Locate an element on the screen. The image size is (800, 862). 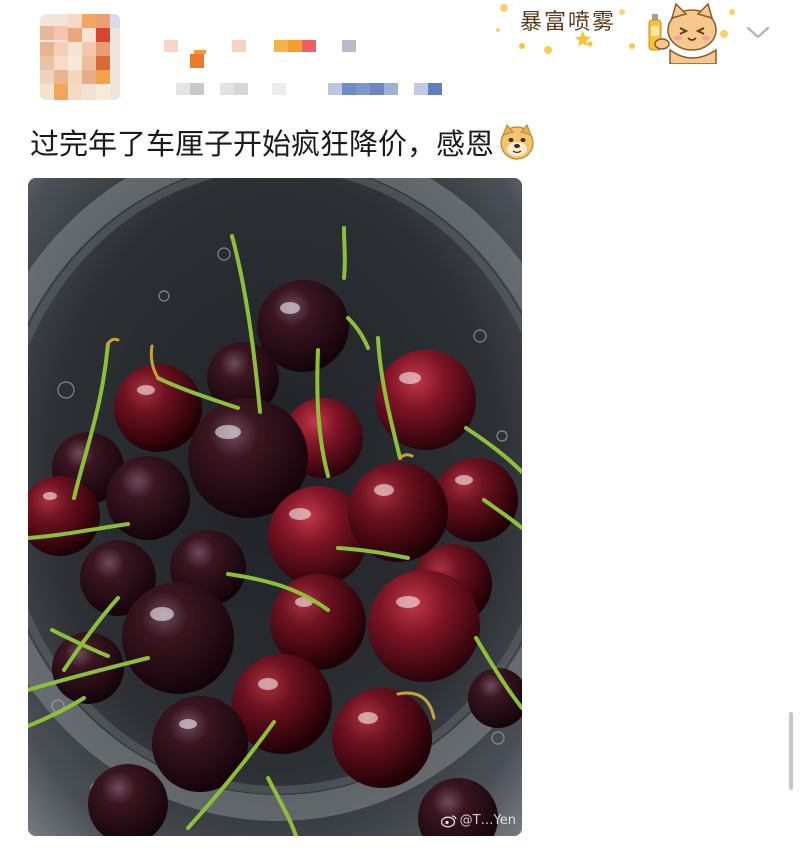
avatar is located at coordinates (80, 57).